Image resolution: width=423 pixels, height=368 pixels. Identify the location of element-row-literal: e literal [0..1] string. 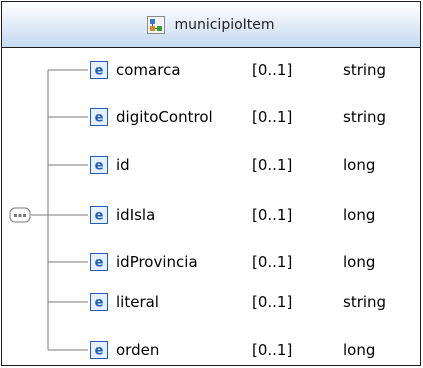
(238, 302).